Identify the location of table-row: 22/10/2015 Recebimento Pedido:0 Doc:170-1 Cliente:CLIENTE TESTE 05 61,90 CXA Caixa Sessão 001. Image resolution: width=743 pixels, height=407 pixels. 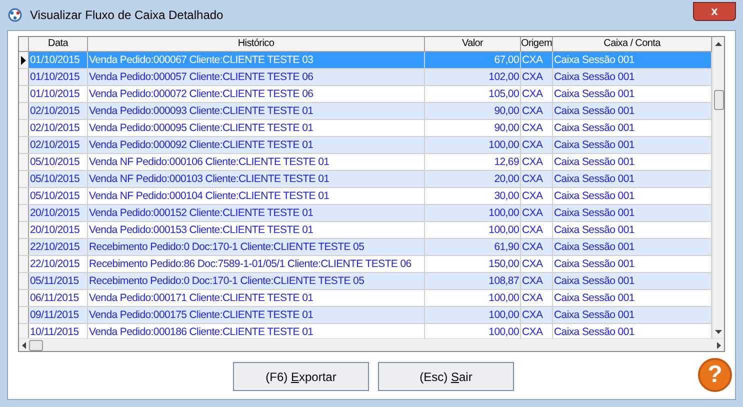
(365, 247).